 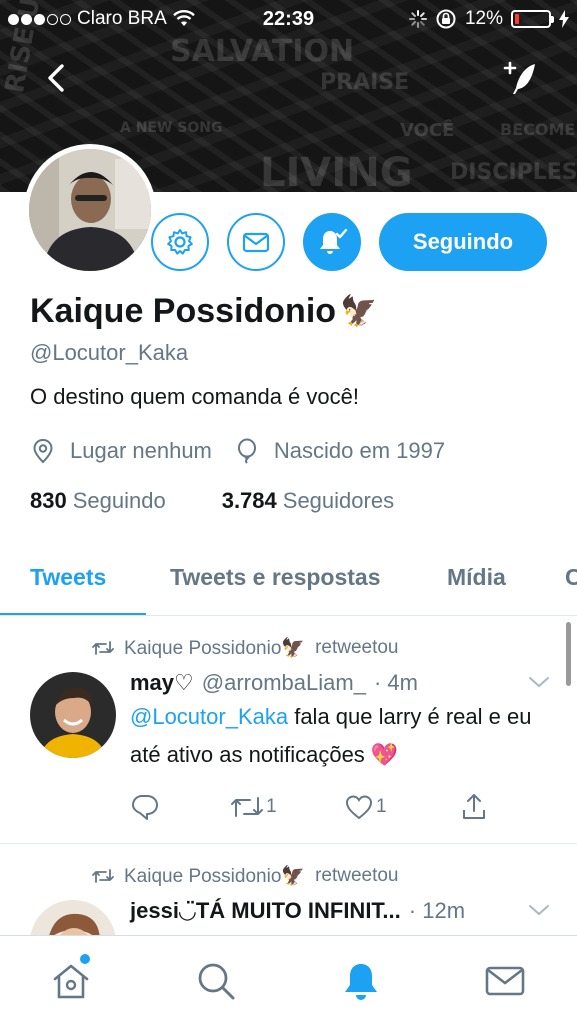 What do you see at coordinates (359, 311) in the screenshot?
I see `eagle-emoji: 🦅` at bounding box center [359, 311].